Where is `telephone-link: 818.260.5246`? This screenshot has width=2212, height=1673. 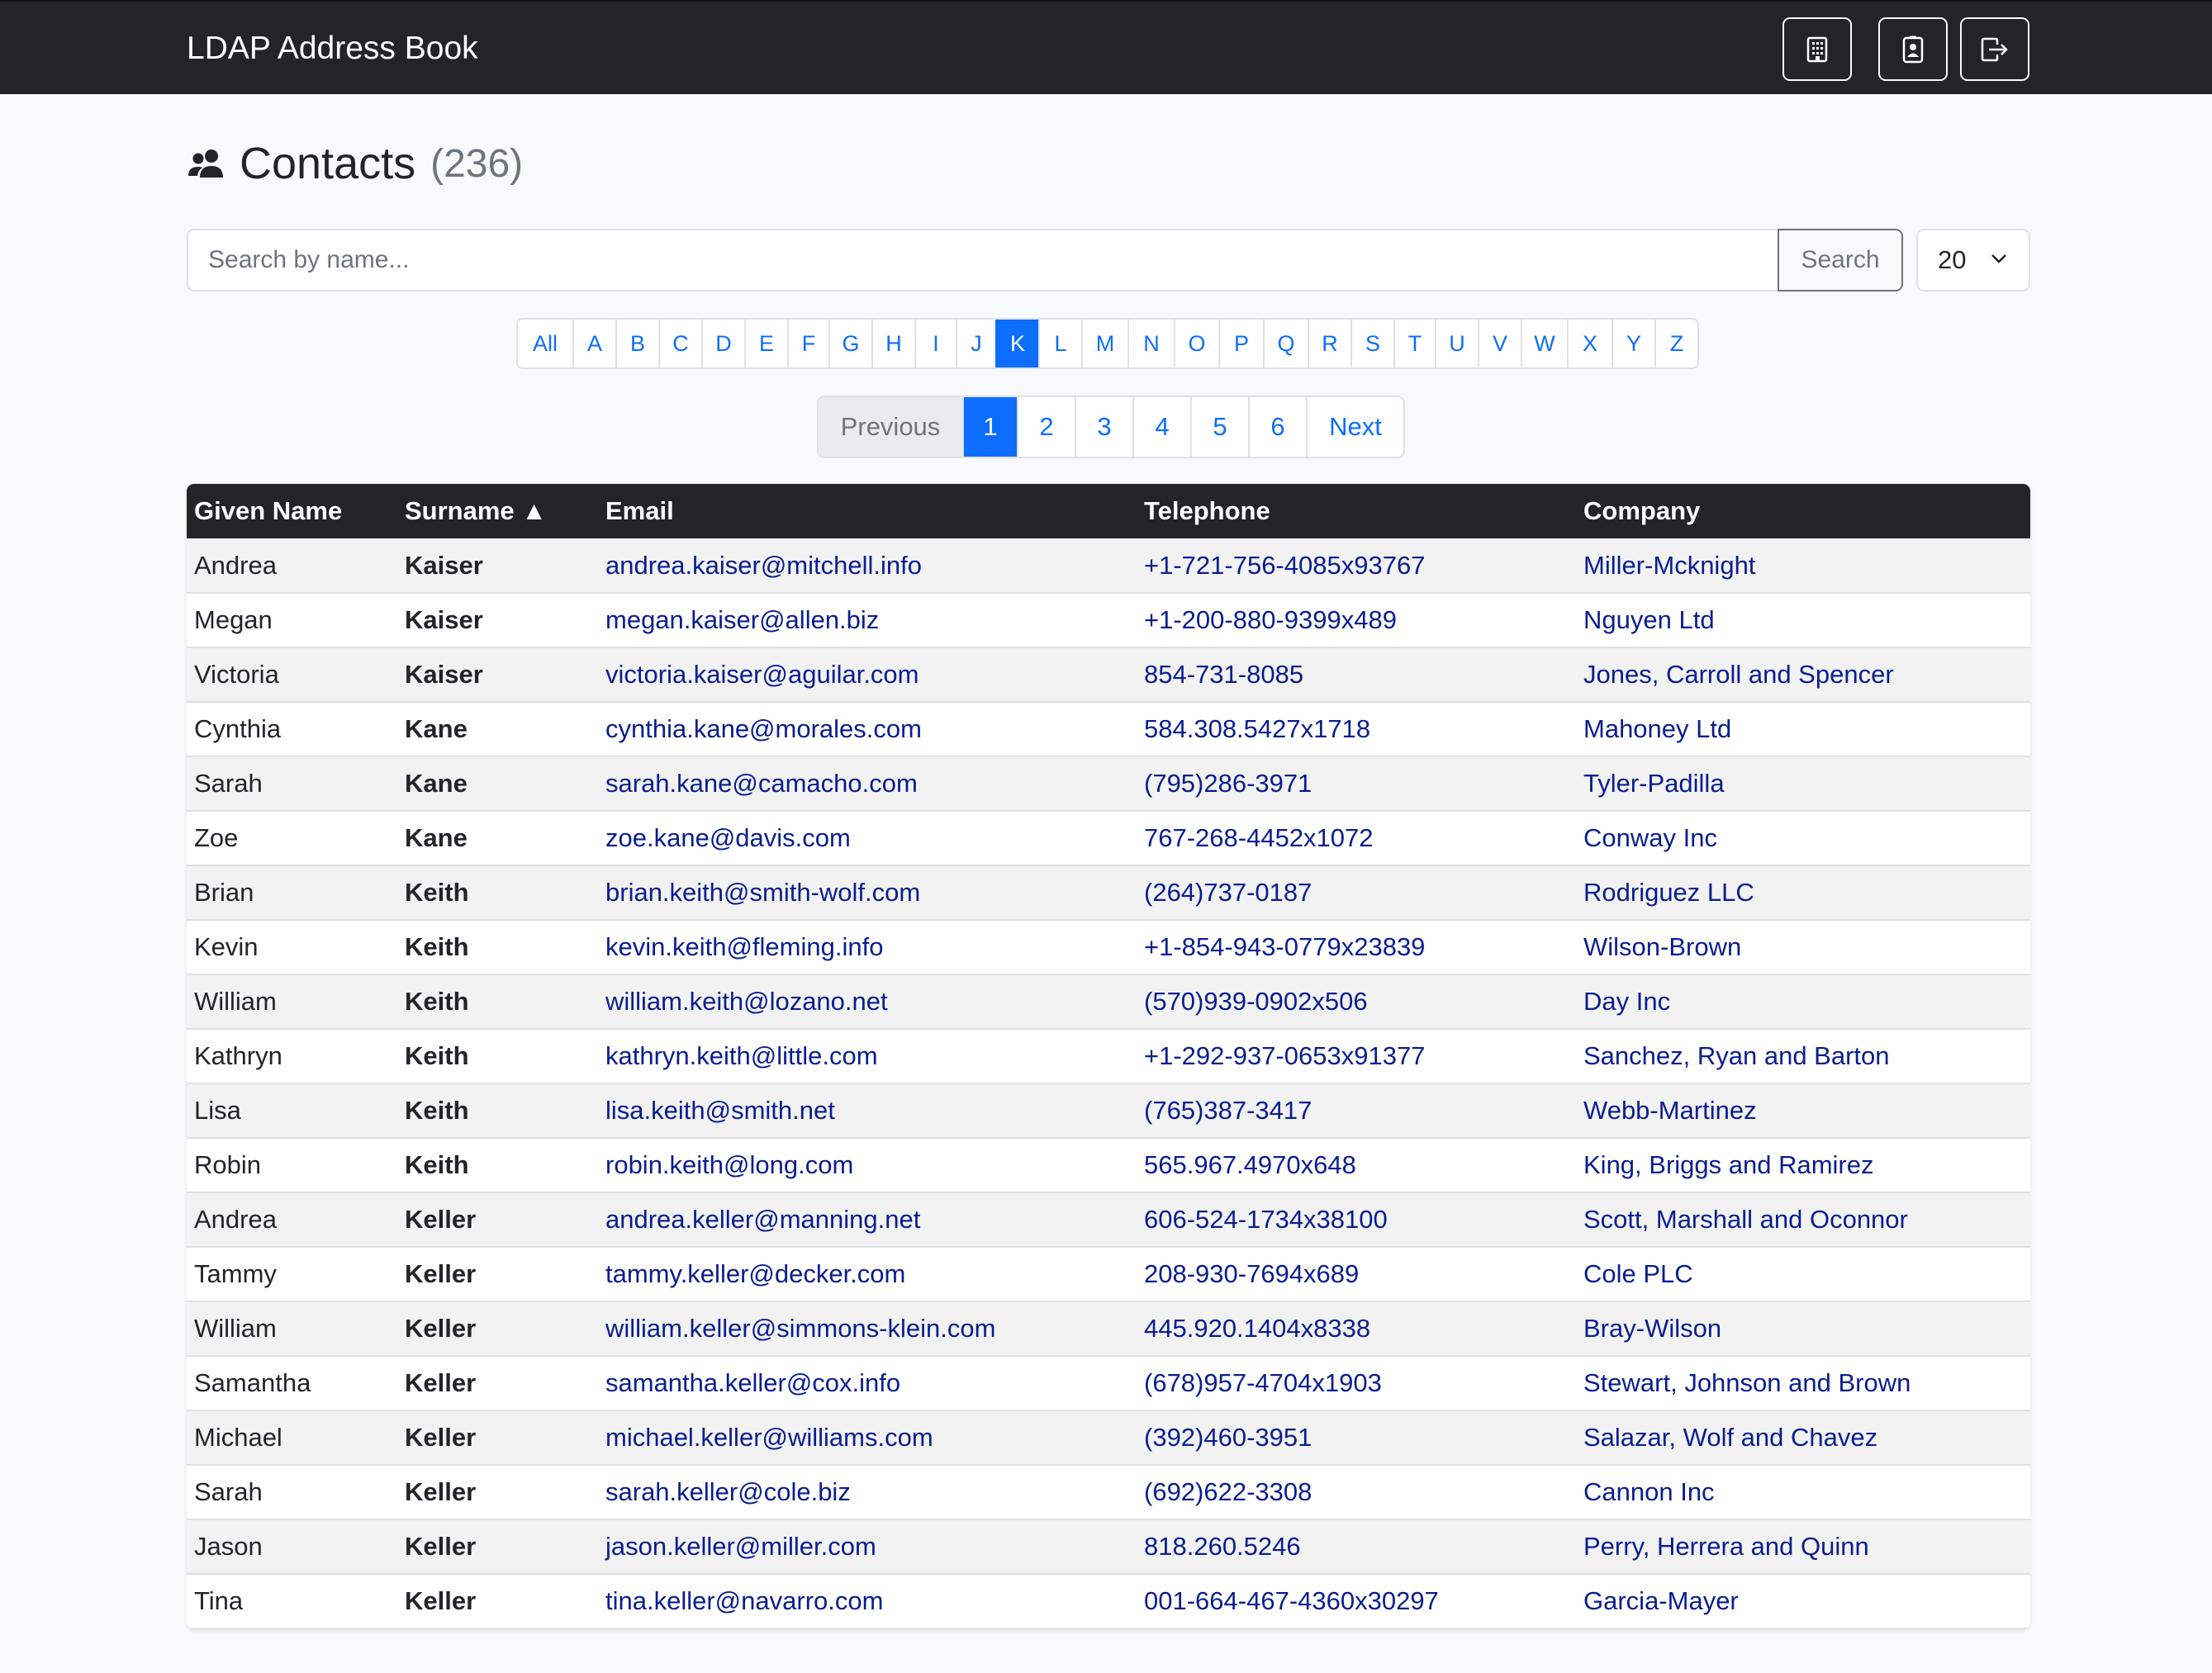
telephone-link: 818.260.5246 is located at coordinates (1356, 1546).